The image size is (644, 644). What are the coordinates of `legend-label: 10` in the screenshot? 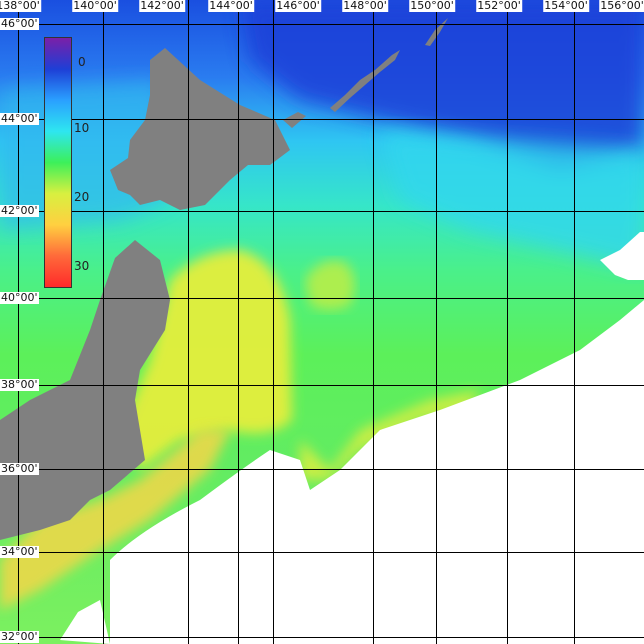 It's located at (82, 128).